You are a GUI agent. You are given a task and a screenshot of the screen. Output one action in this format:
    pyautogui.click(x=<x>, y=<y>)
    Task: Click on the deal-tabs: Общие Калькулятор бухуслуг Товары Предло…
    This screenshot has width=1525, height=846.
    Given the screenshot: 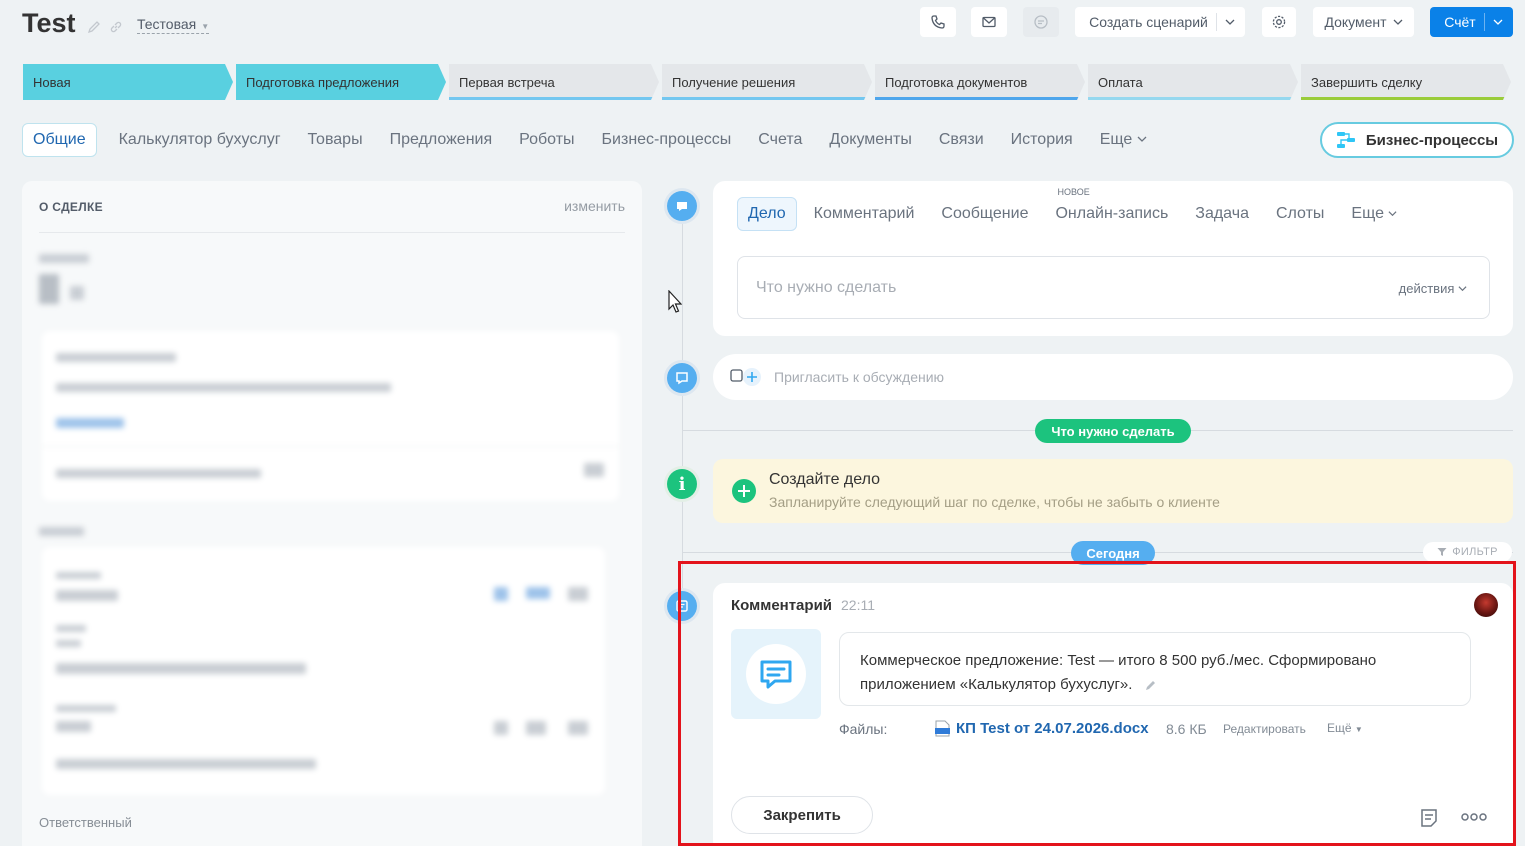 What is the action you would take?
    pyautogui.click(x=598, y=140)
    